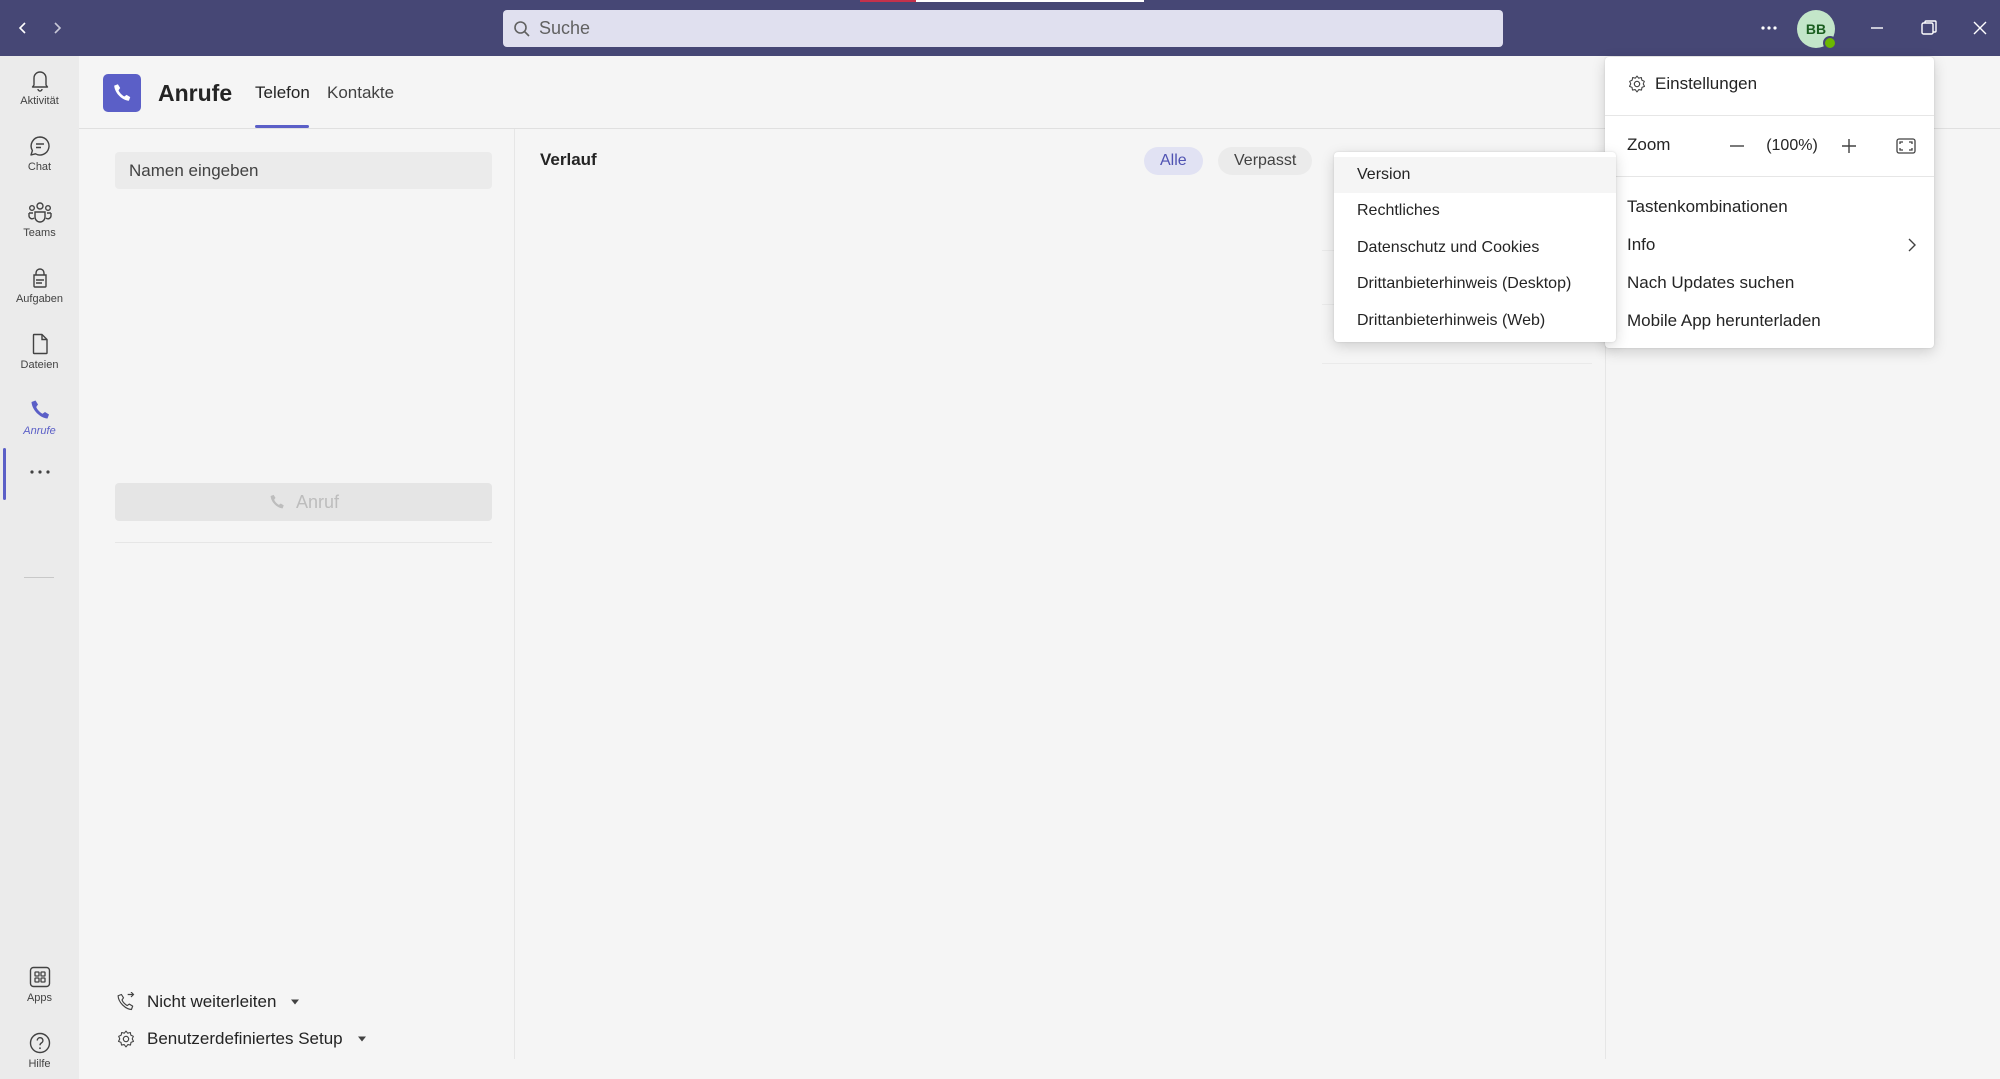  I want to click on apps-icon, so click(40, 977).